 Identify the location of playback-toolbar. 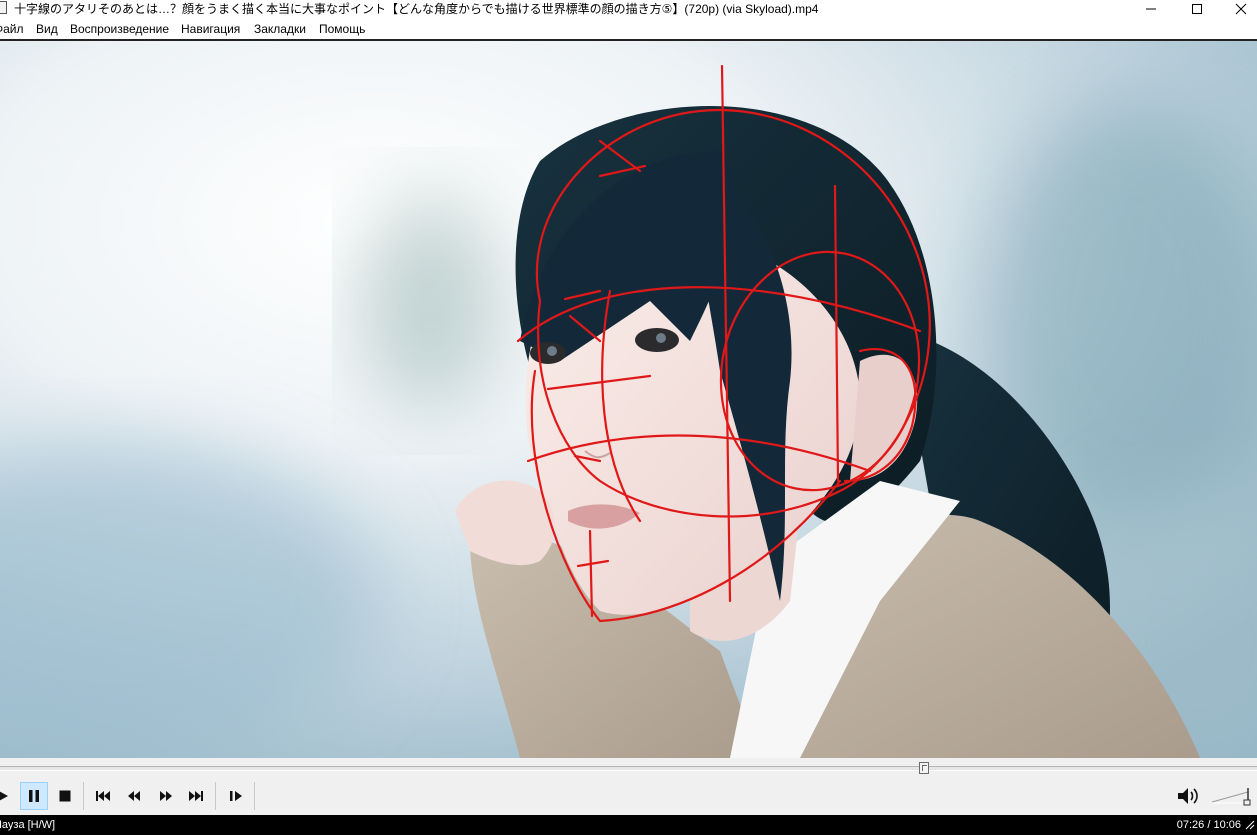
(628, 796).